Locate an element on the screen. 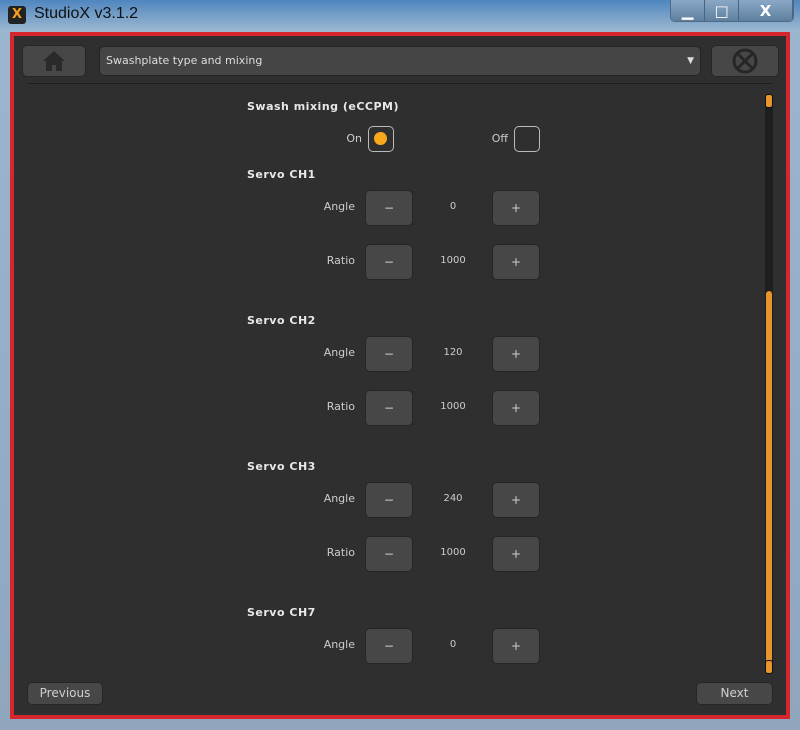 This screenshot has width=800, height=730. page-select-value: Swashplate type and mixing is located at coordinates (184, 60).